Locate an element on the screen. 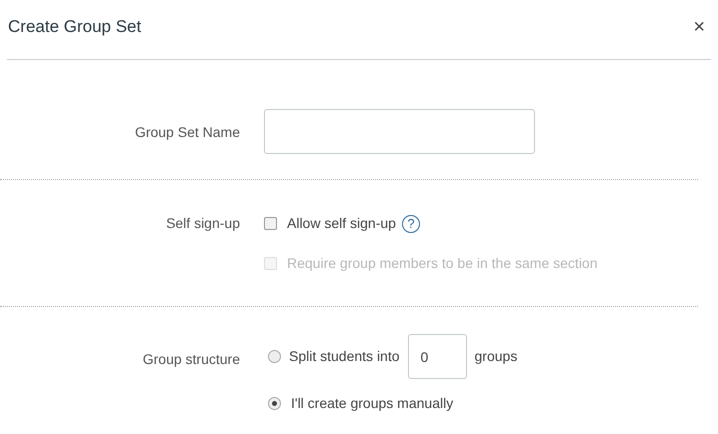 This screenshot has width=718, height=434. checkbox-label: Require group members to be in the same section is located at coordinates (442, 263).